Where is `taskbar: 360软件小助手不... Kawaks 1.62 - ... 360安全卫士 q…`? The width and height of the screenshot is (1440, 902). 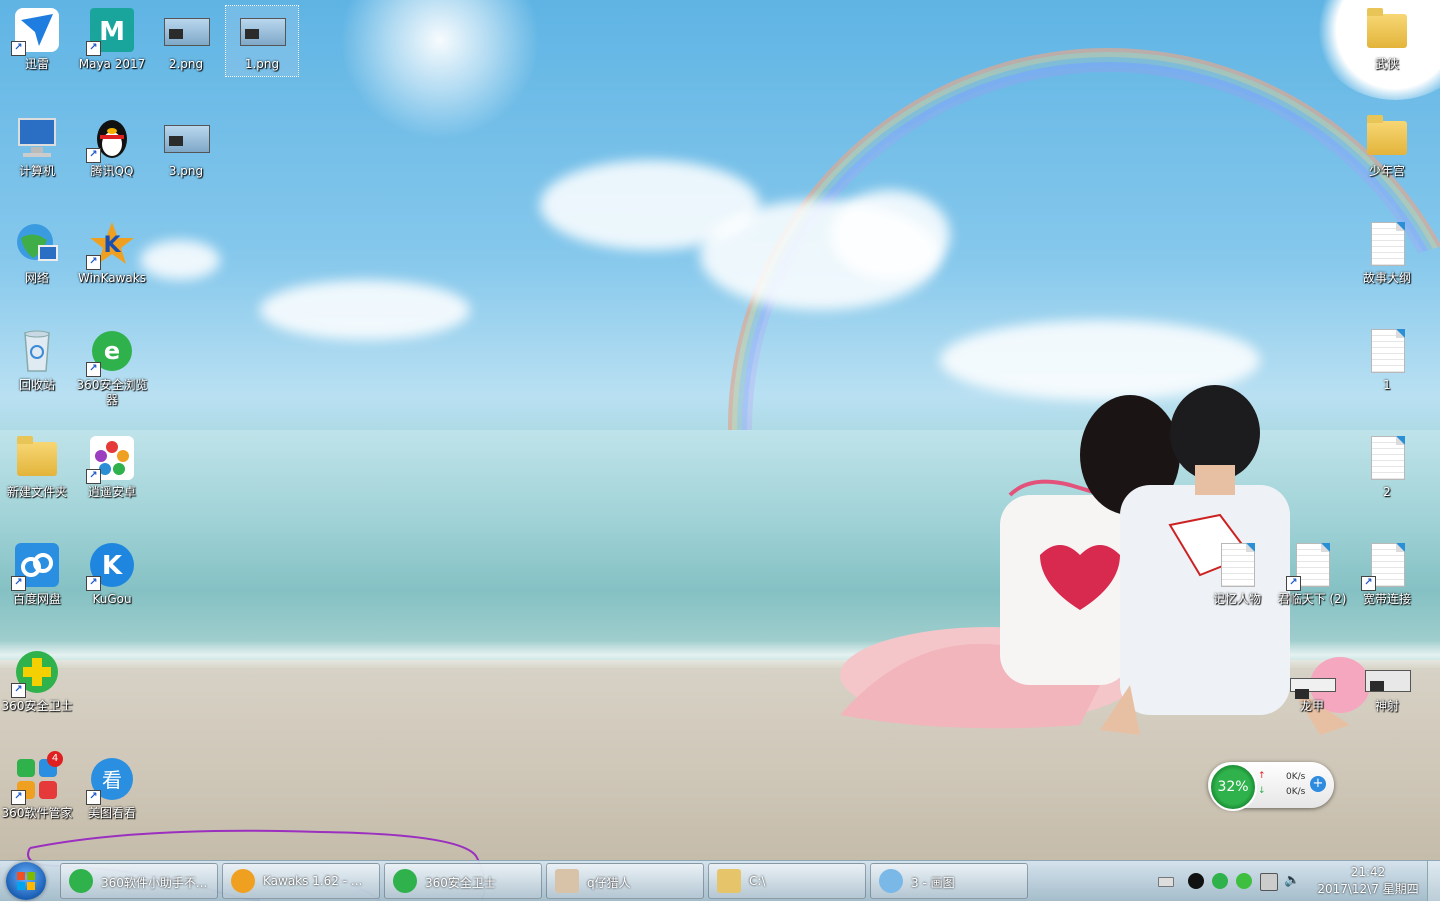
taskbar: 360软件小助手不... Kawaks 1.62 - ... 360安全卫士 q… is located at coordinates (720, 880).